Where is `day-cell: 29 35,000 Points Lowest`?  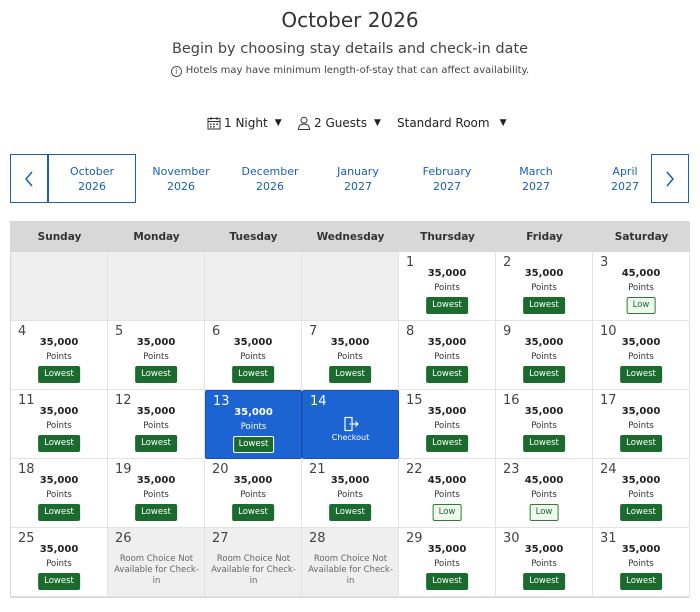 day-cell: 29 35,000 Points Lowest is located at coordinates (447, 562).